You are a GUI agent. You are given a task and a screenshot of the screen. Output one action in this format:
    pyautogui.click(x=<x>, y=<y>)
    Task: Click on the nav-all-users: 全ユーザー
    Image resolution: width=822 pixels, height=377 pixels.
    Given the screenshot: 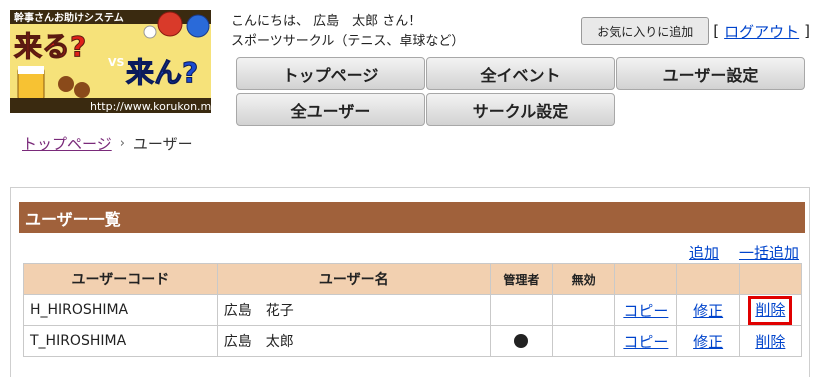 What is the action you would take?
    pyautogui.click(x=330, y=109)
    